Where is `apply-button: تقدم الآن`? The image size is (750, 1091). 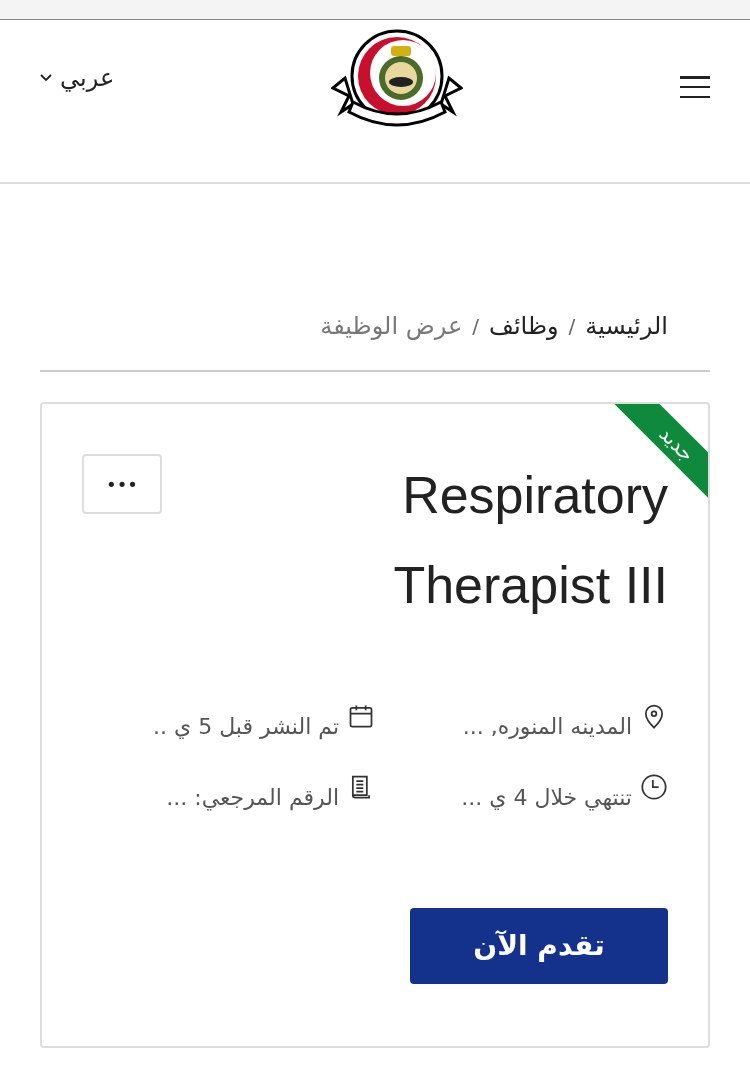
apply-button: تقدم الآن is located at coordinates (539, 946).